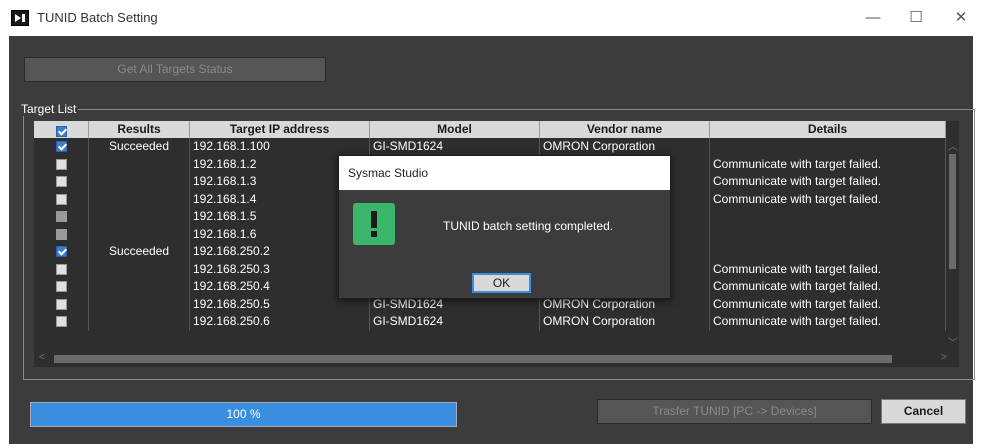 The height and width of the screenshot is (448, 981). What do you see at coordinates (961, 18) in the screenshot?
I see `close-icon: ✕` at bounding box center [961, 18].